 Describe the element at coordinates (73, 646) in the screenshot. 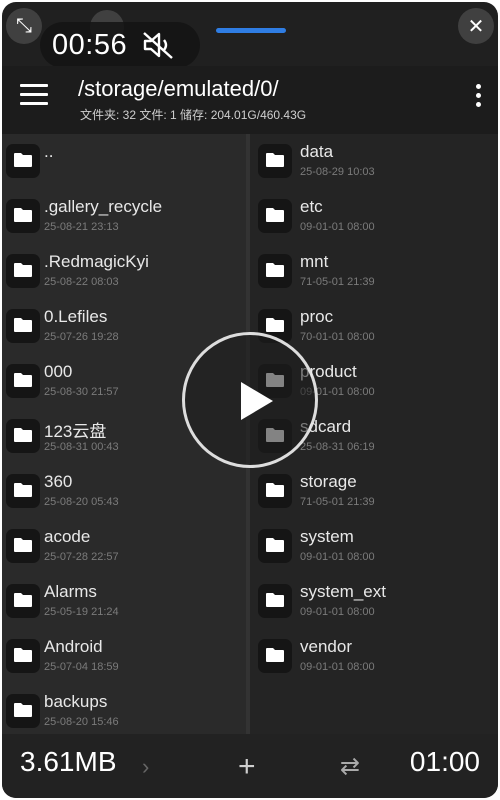

I see `item-name: Android` at that location.